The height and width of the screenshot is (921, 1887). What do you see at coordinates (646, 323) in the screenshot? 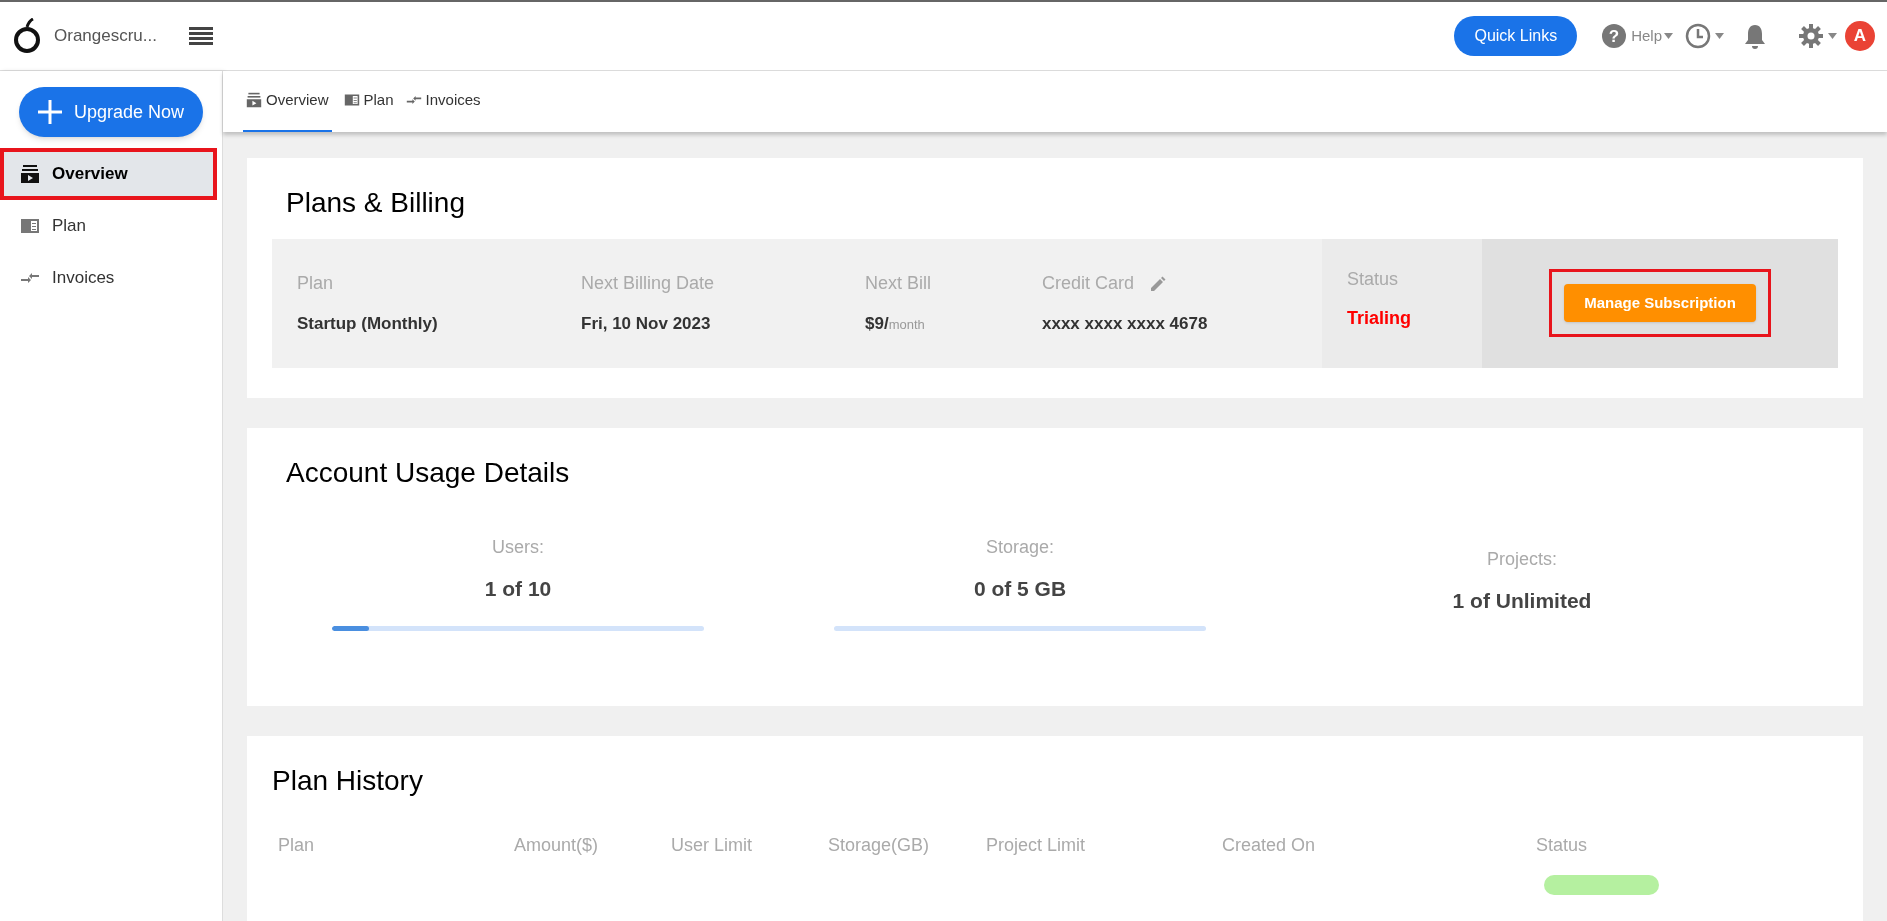
I see `field-value: Fri, 10 Nov 2023` at bounding box center [646, 323].